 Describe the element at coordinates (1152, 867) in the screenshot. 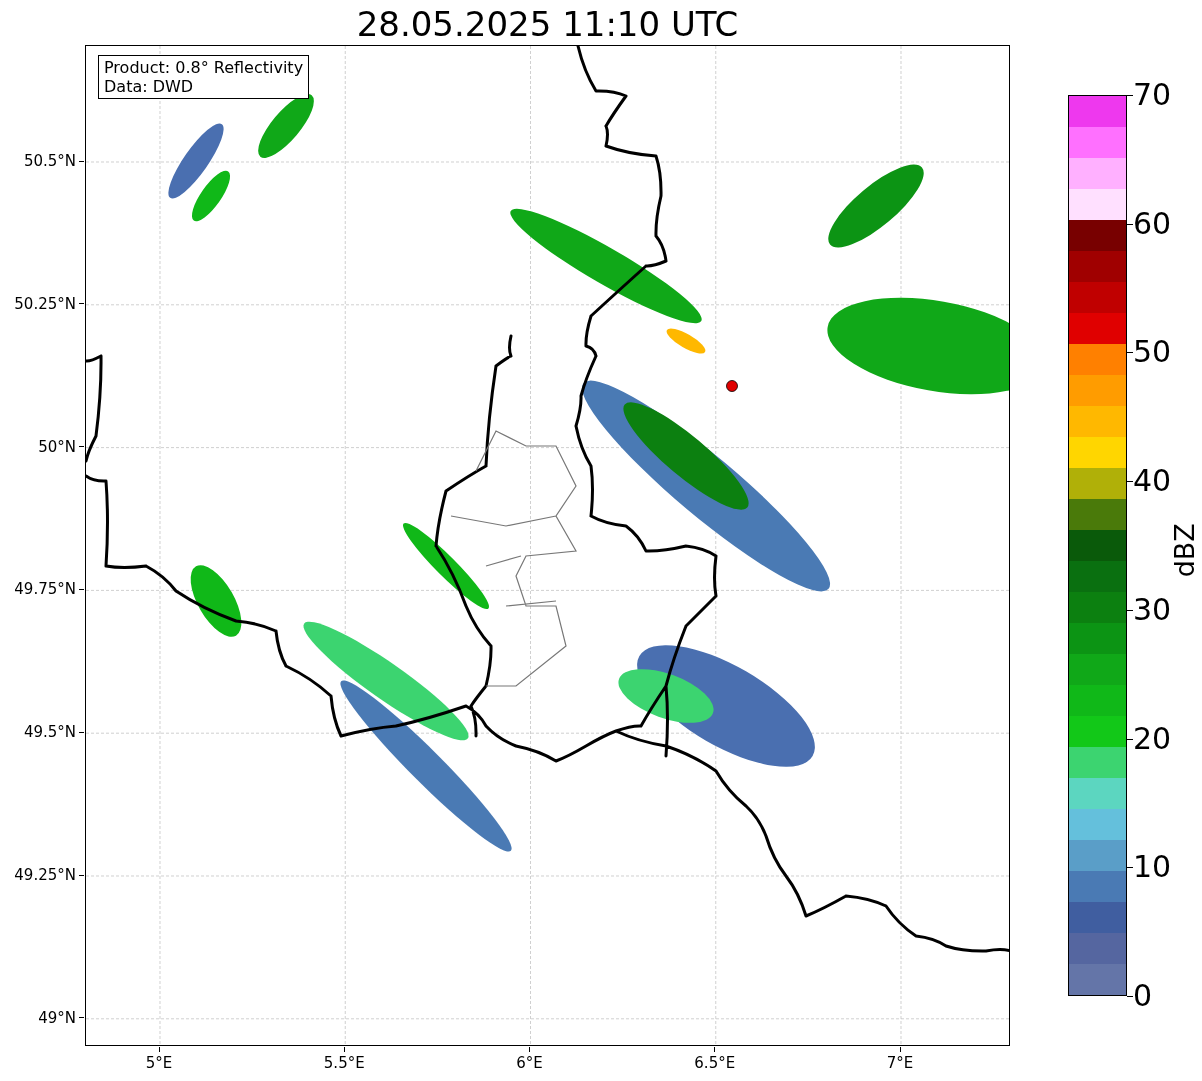

I see `colorbar-tick-label: 10` at that location.